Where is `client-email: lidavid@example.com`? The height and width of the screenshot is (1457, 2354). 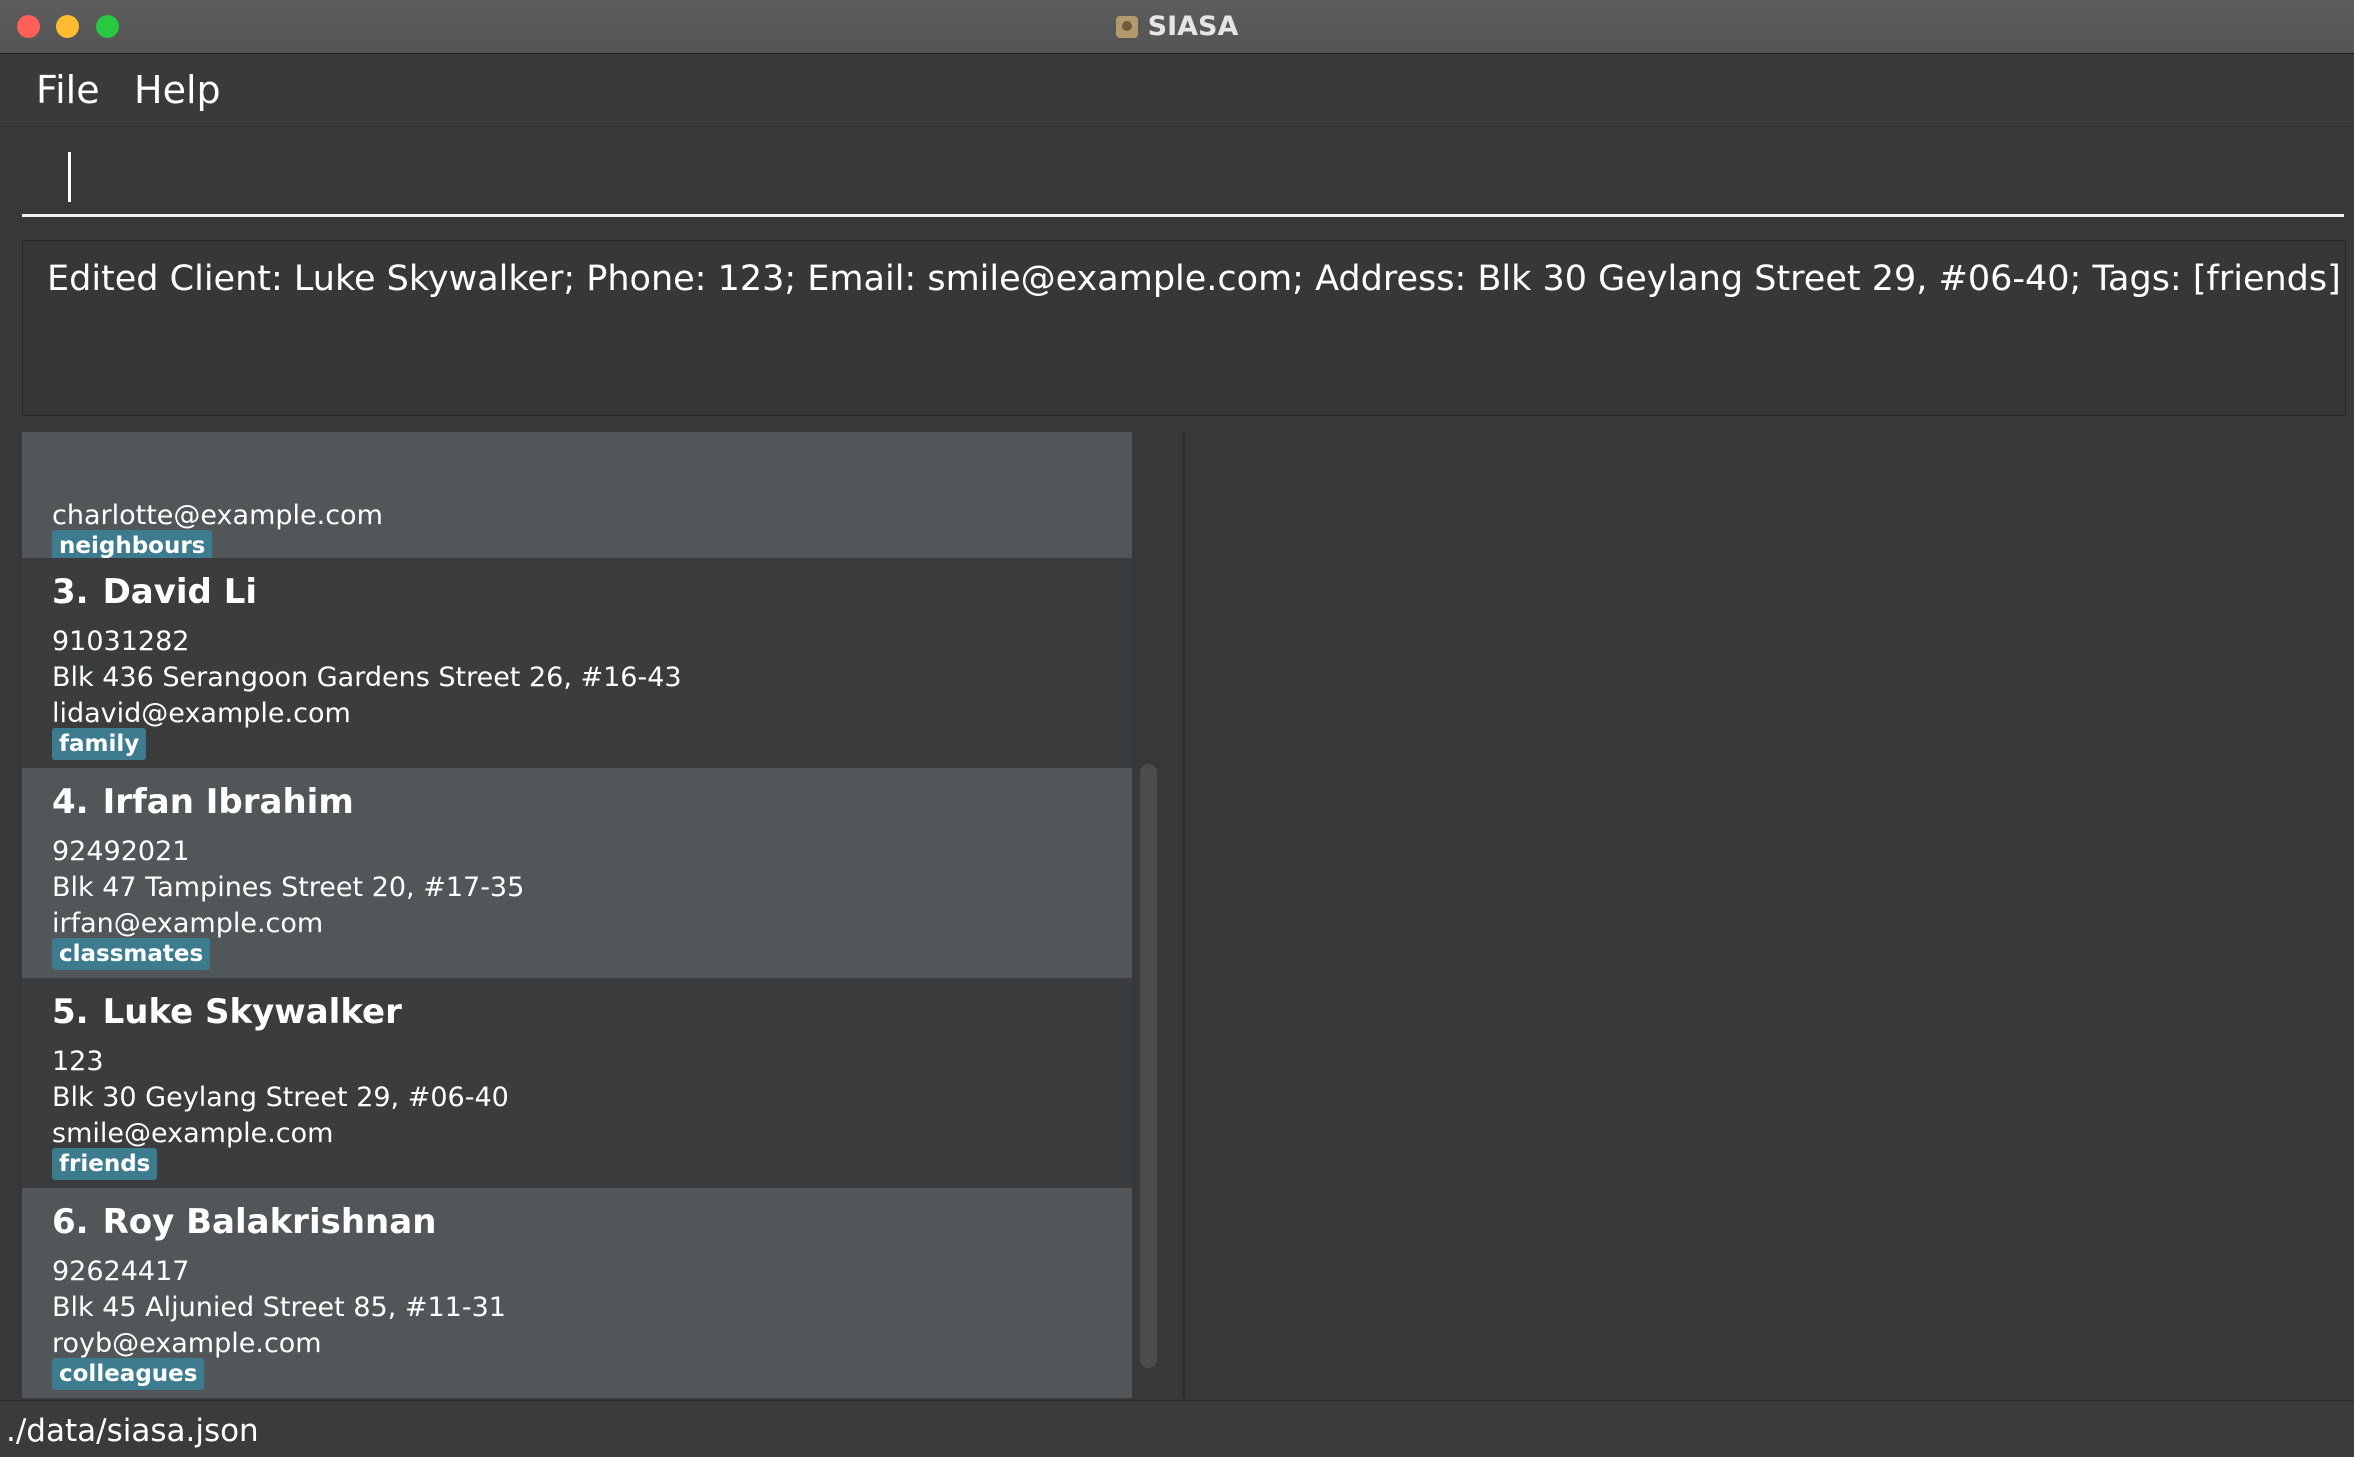
client-email: lidavid@example.com is located at coordinates (201, 713).